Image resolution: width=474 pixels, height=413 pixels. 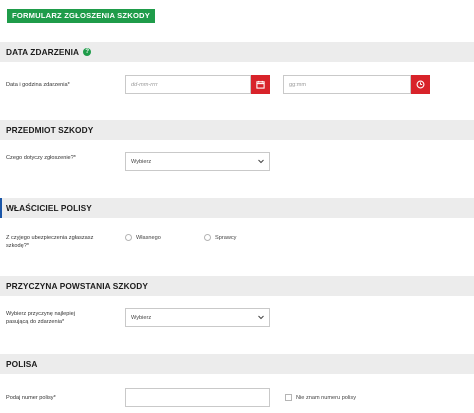 What do you see at coordinates (197, 397) in the screenshot?
I see `policy-number-input` at bounding box center [197, 397].